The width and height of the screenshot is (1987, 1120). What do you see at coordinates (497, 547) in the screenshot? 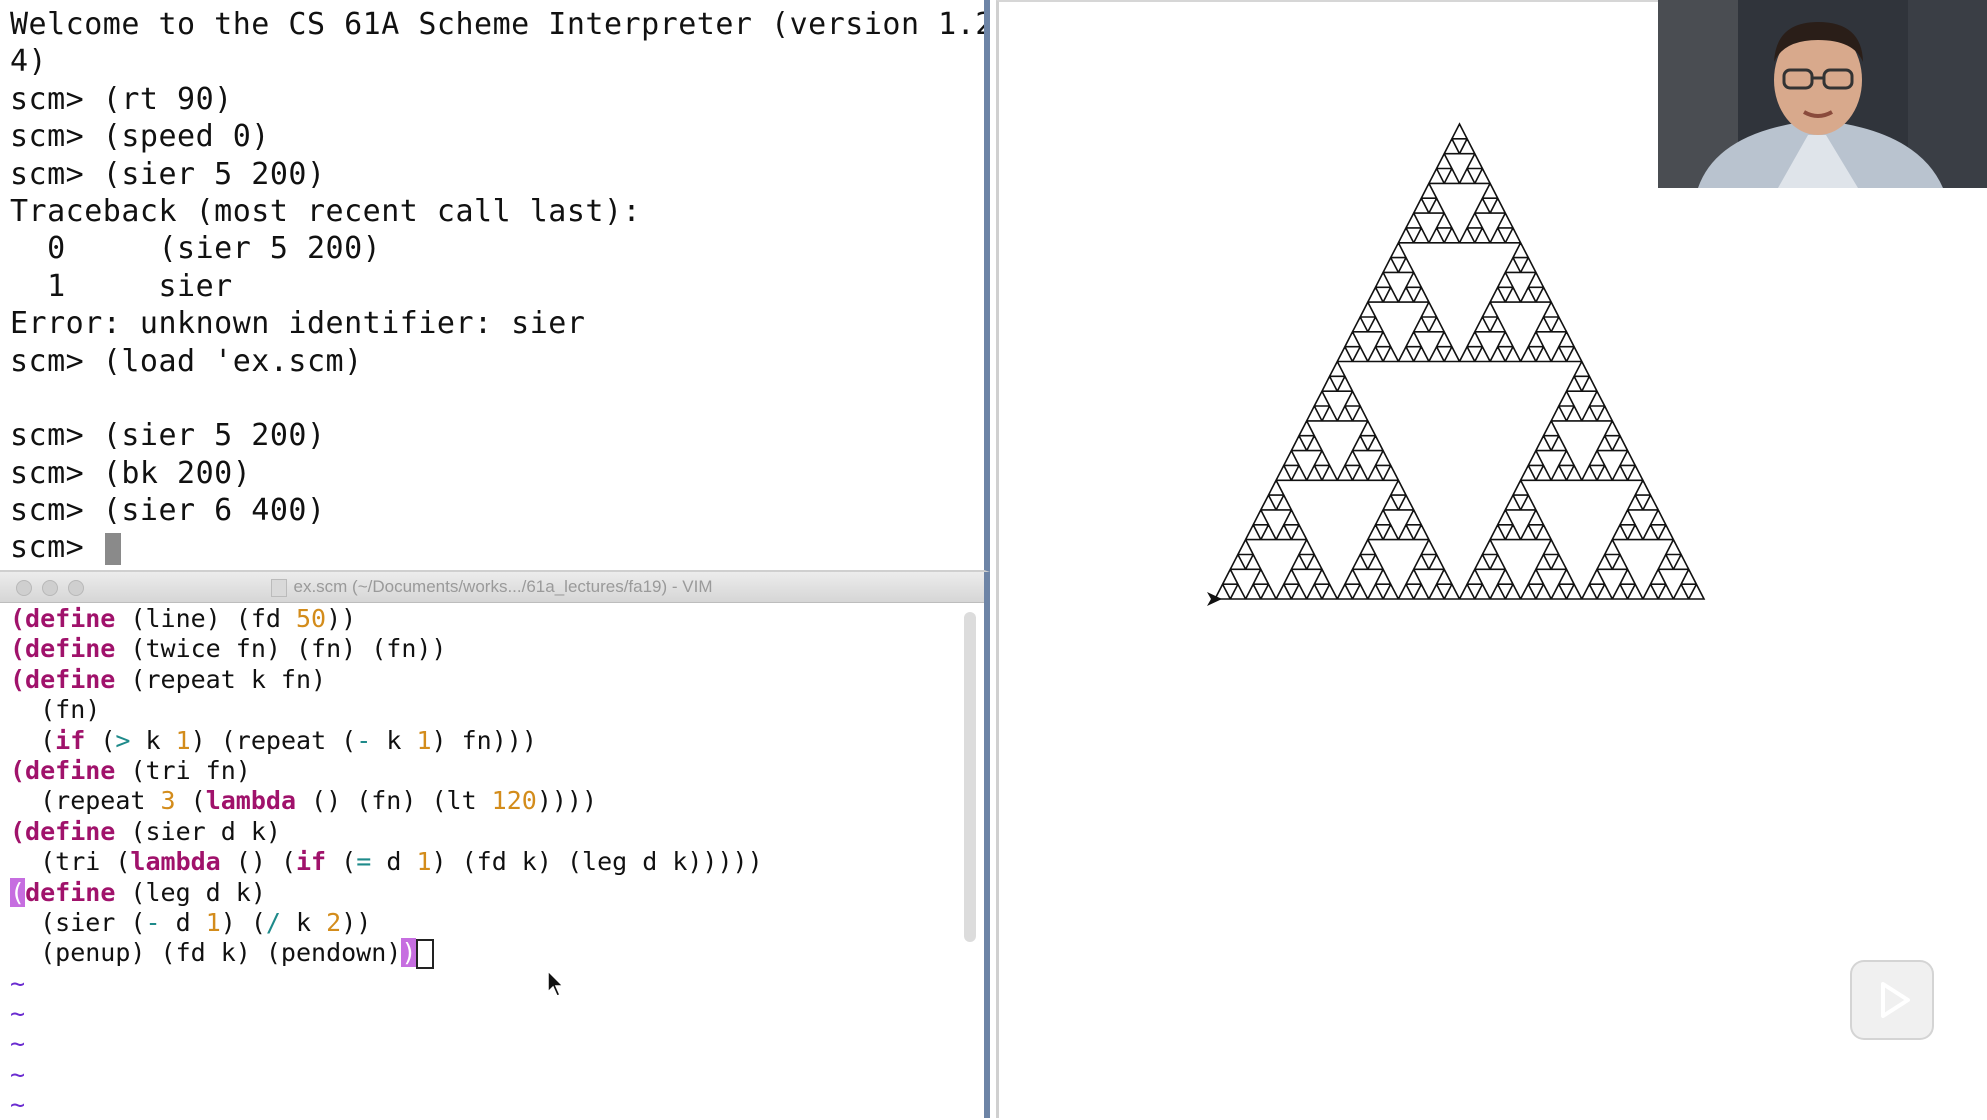
I see `terminal-prompt-line: scm>` at bounding box center [497, 547].